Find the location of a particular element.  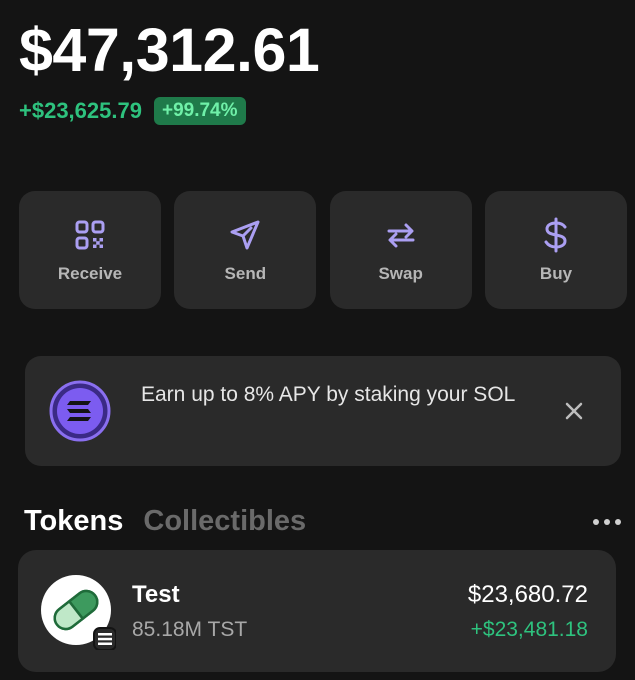

swap-icon is located at coordinates (401, 235).